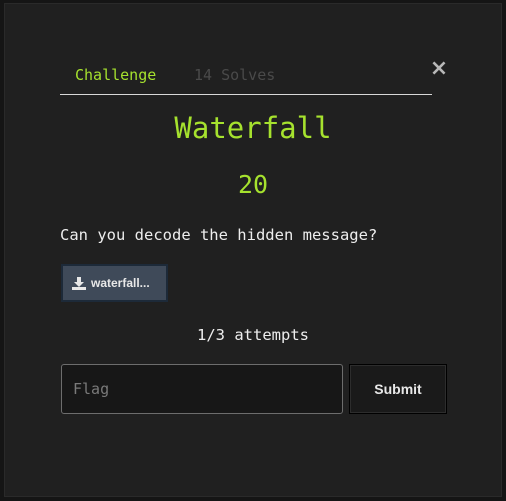 The width and height of the screenshot is (506, 501). I want to click on submit-button: Submit, so click(398, 389).